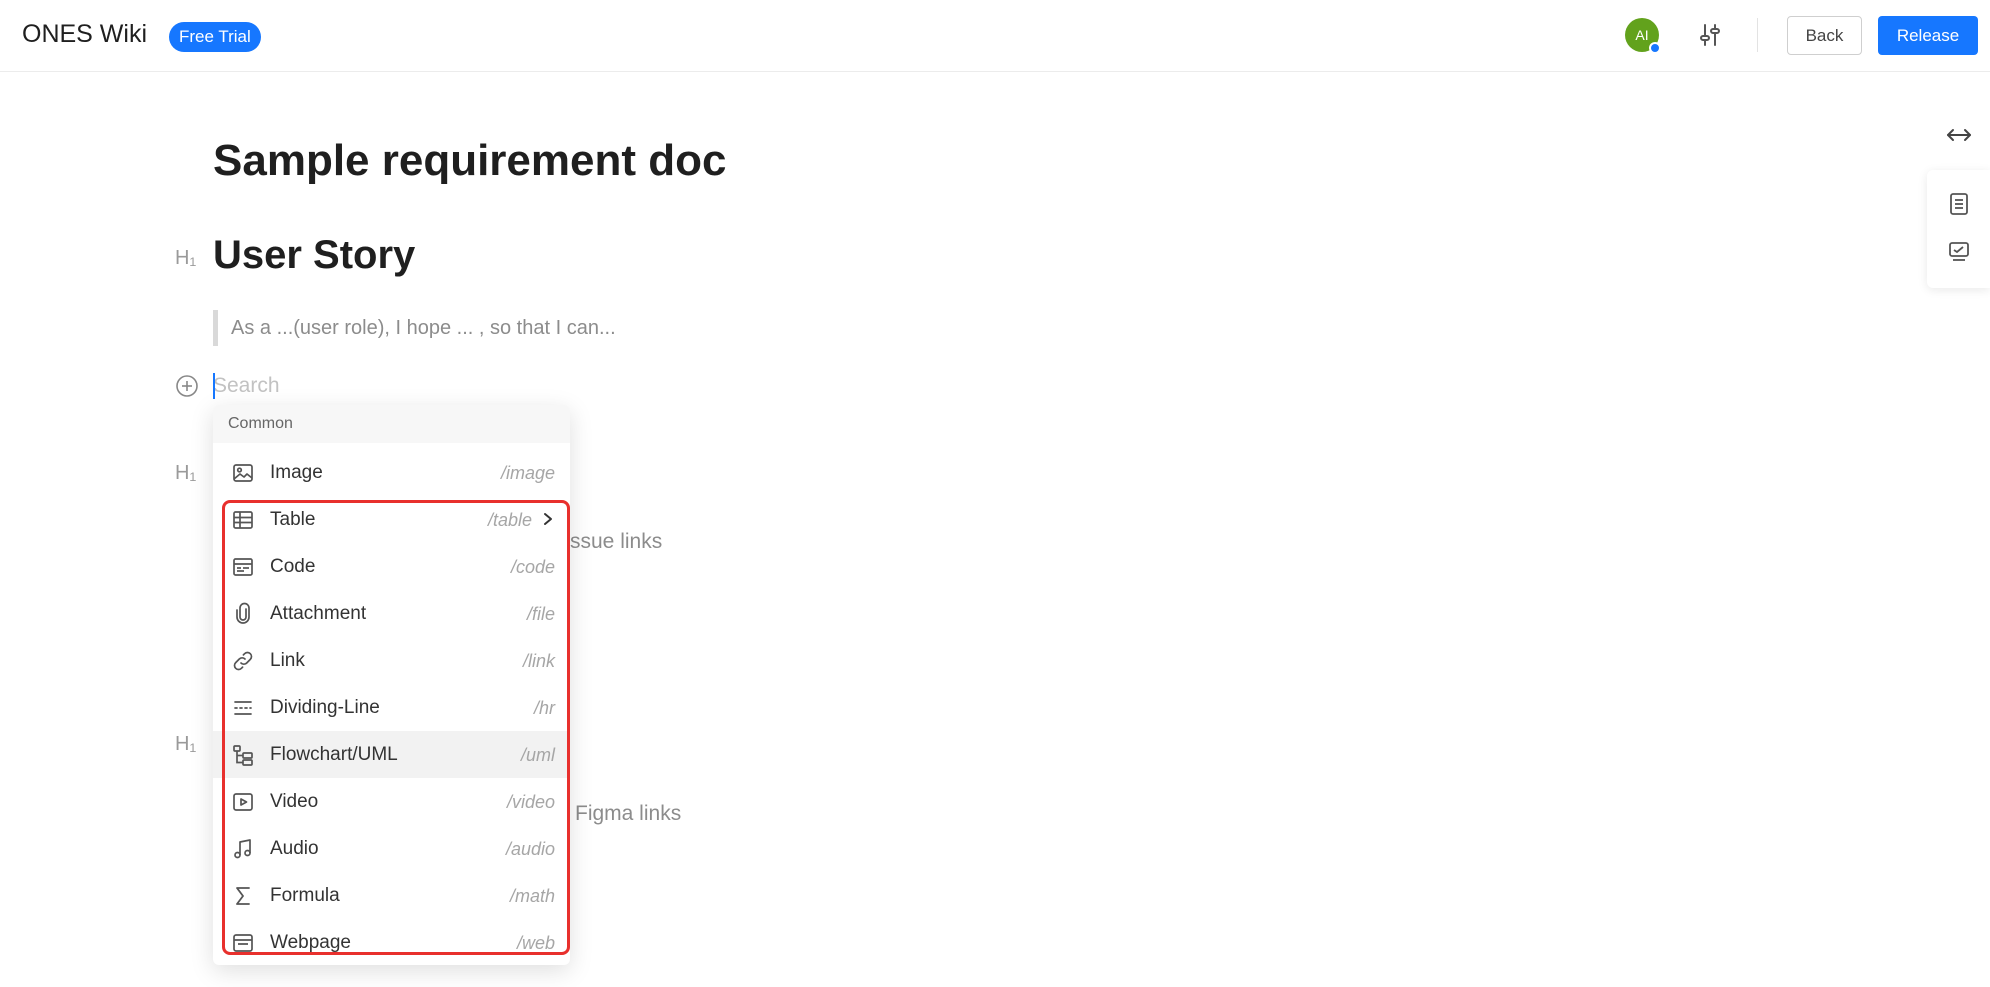  Describe the element at coordinates (287, 660) in the screenshot. I see `menu-item-label: Link` at that location.